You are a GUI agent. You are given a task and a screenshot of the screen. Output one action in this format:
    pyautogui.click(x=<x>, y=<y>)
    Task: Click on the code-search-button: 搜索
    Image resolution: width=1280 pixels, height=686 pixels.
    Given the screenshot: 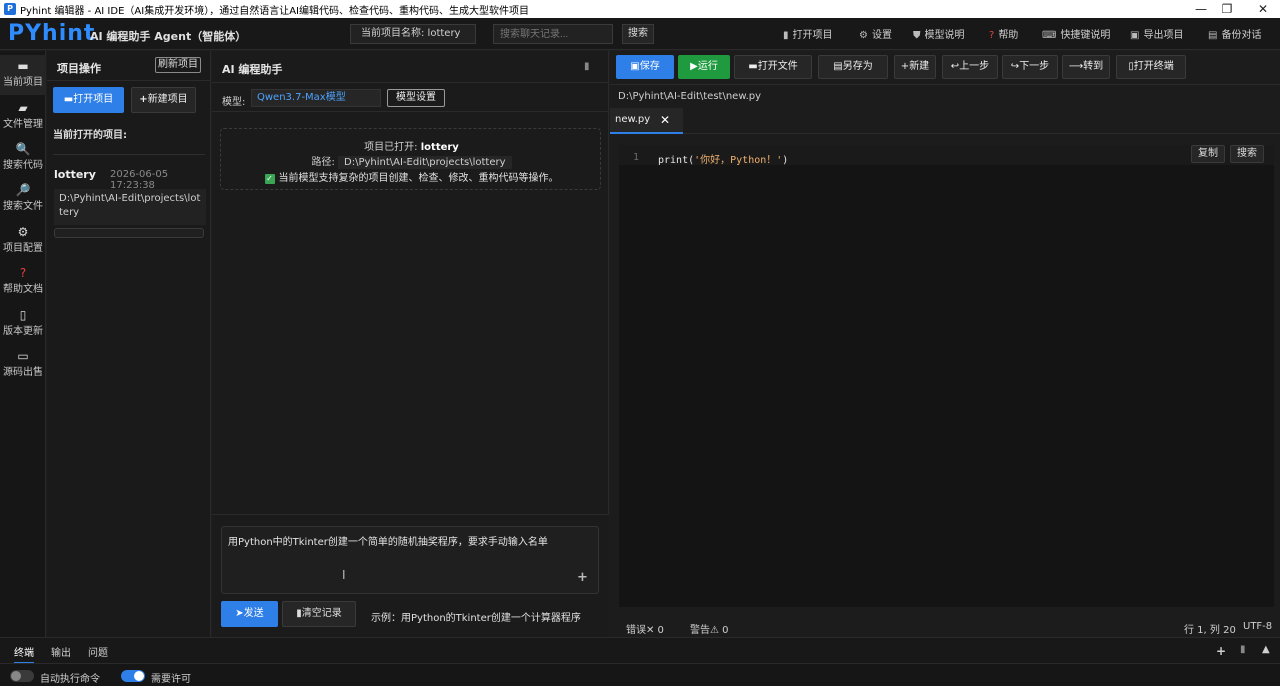 What is the action you would take?
    pyautogui.click(x=1247, y=154)
    